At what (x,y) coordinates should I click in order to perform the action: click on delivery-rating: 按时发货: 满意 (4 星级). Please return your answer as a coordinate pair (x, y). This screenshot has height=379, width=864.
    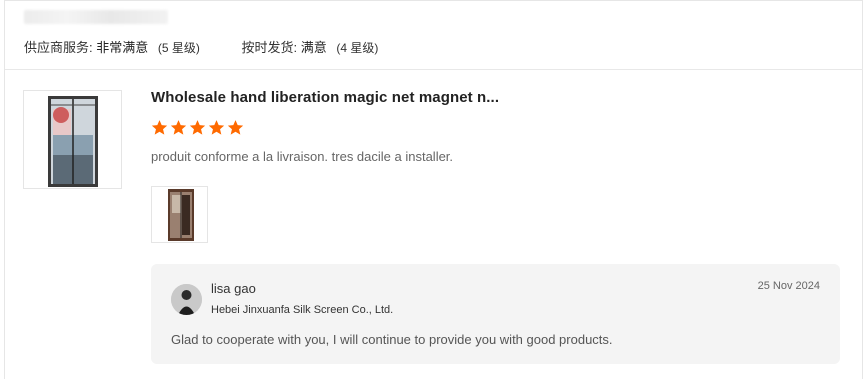
    Looking at the image, I should click on (310, 46).